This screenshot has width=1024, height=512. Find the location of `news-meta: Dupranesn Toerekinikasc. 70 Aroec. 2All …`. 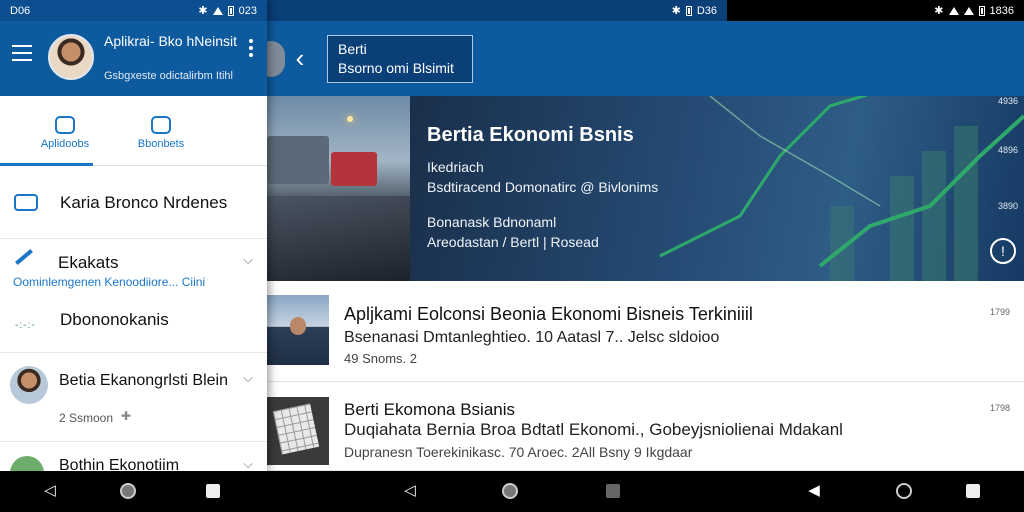

news-meta: Dupranesn Toerekinikasc. 70 Aroec. 2All … is located at coordinates (518, 452).